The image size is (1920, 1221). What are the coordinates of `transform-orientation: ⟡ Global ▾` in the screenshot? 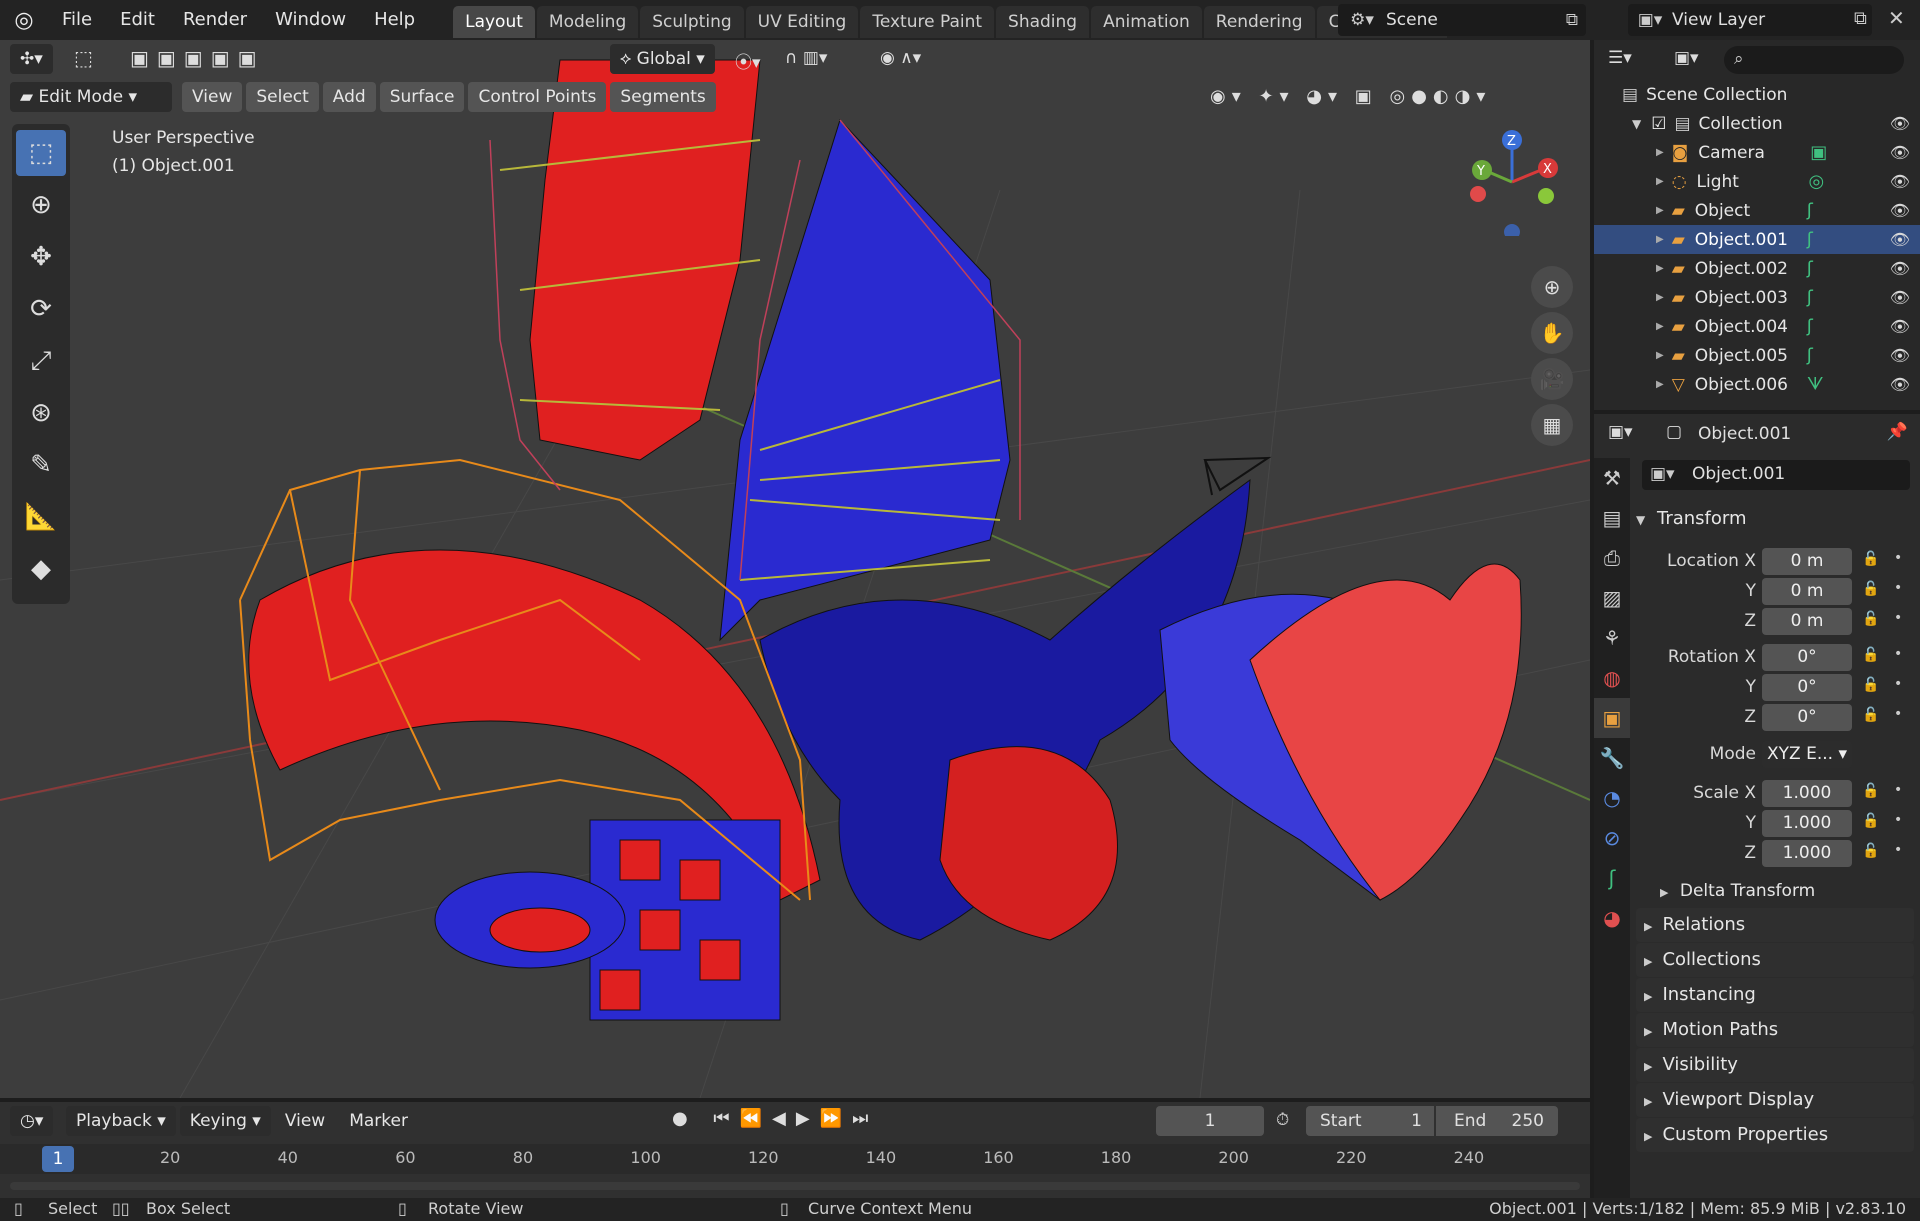 It's located at (662, 59).